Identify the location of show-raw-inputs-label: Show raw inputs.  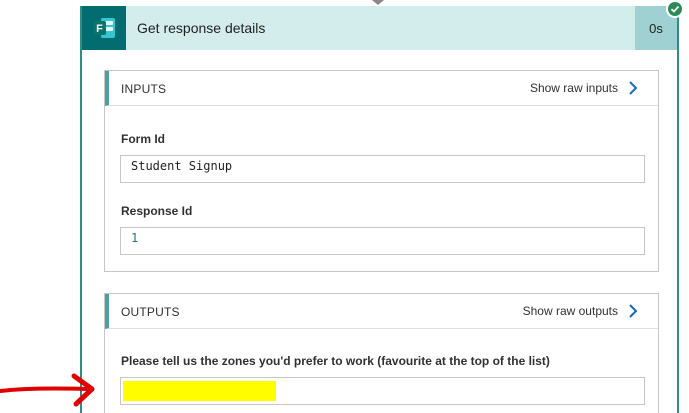
(573, 88).